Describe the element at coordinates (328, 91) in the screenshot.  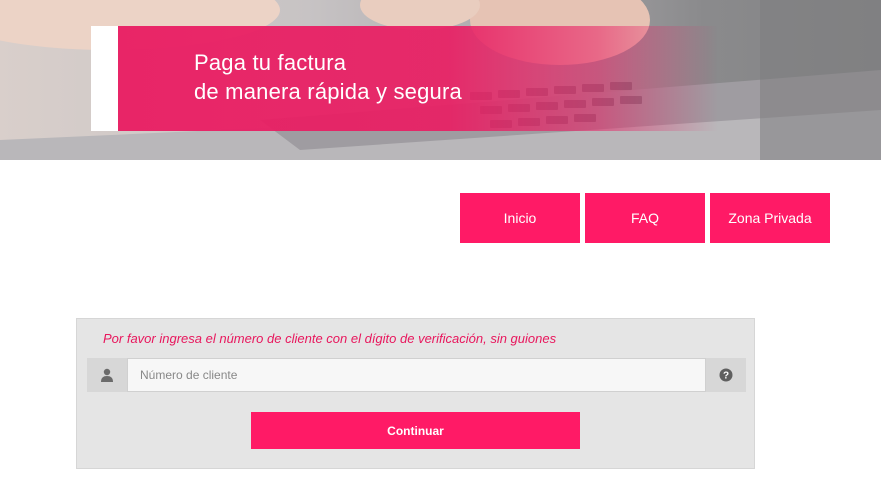
I see `hero-title-line2: de manera rápida y segura` at that location.